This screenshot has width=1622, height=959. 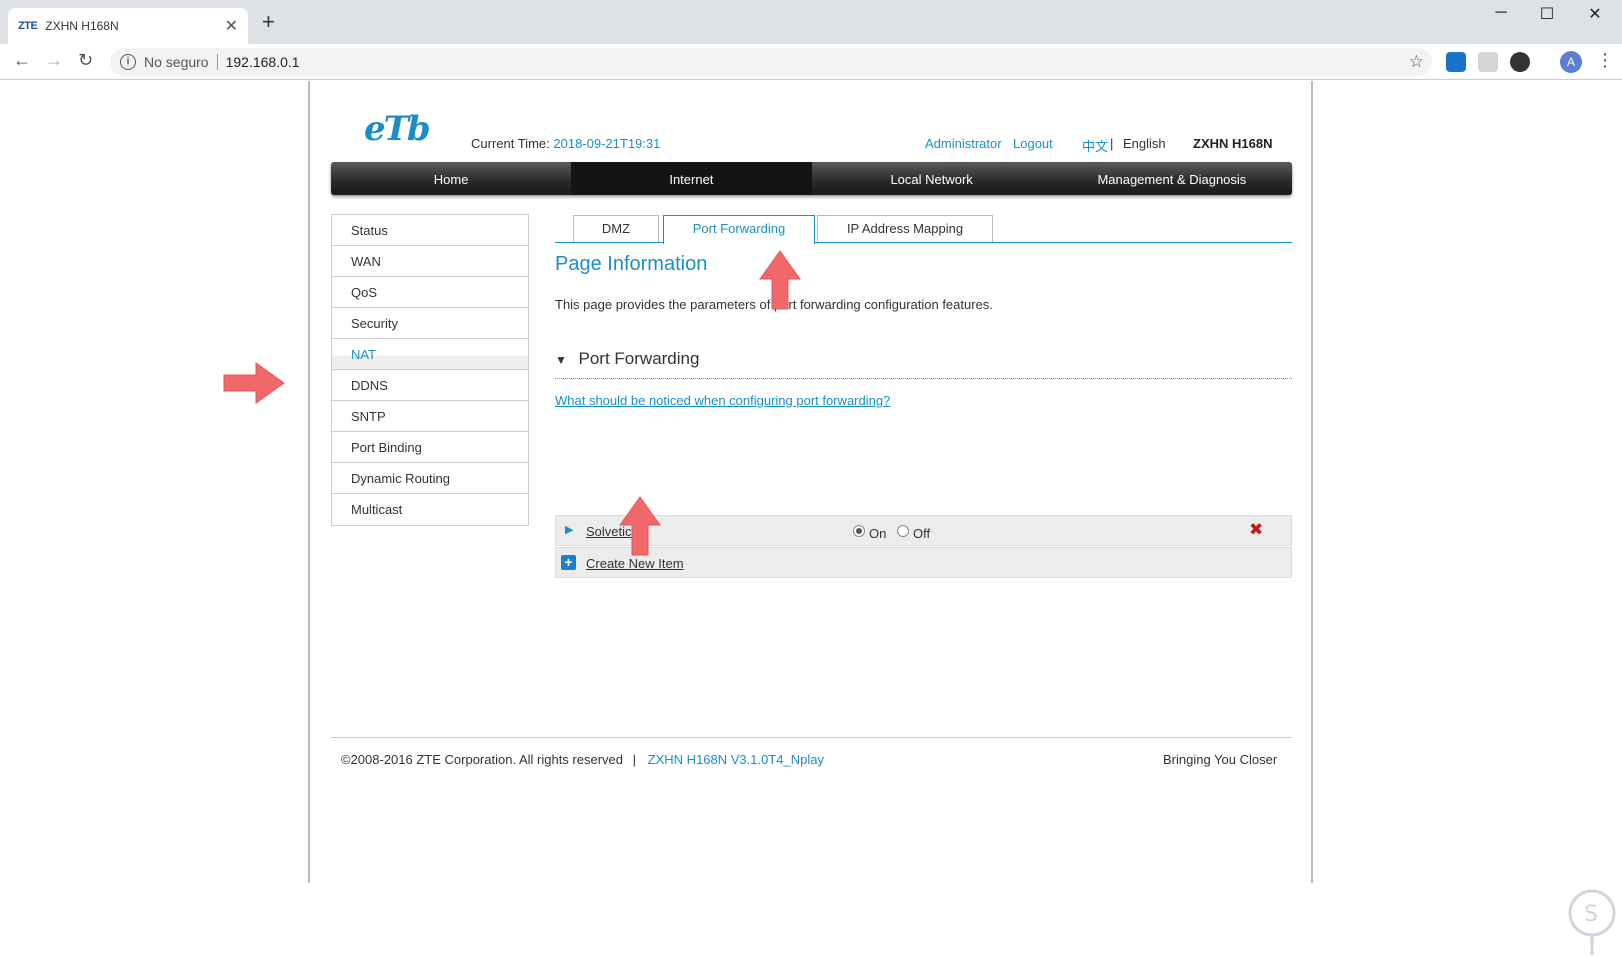 I want to click on forward-icon: →, so click(x=54, y=60).